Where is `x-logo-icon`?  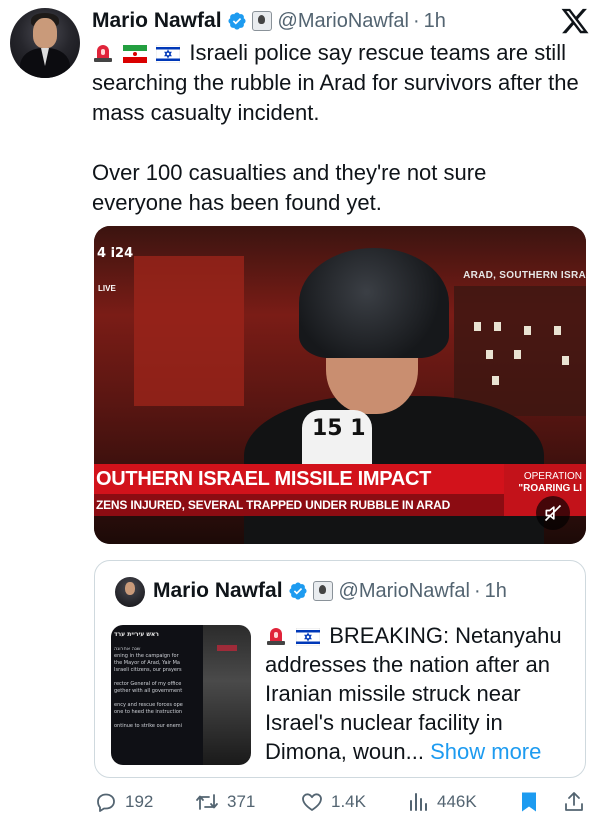
x-logo-icon is located at coordinates (575, 21).